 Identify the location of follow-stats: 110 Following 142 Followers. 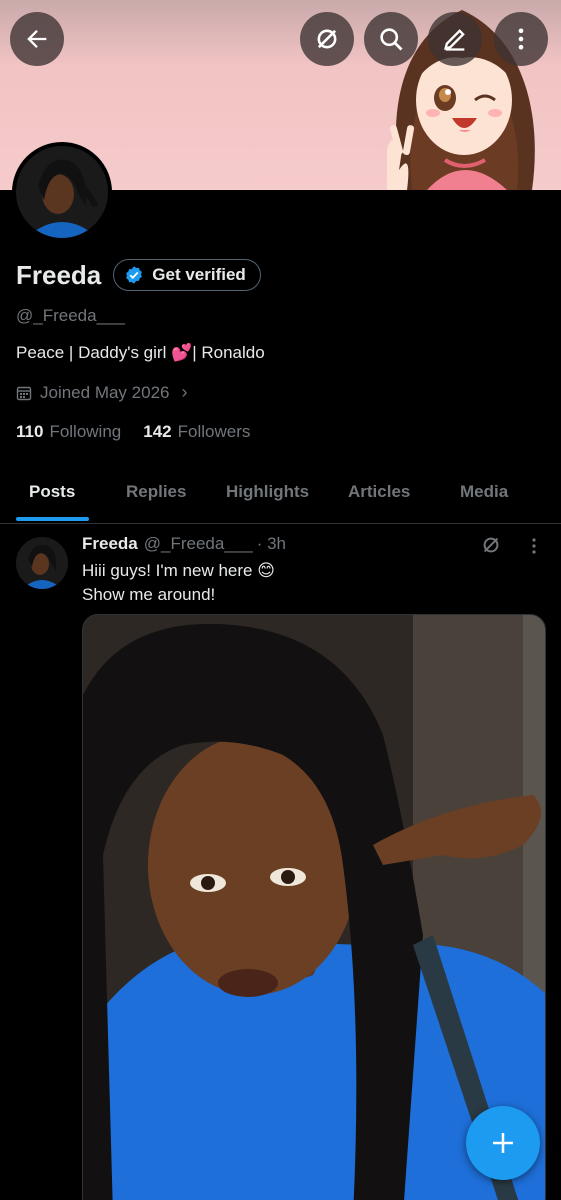
(144, 432).